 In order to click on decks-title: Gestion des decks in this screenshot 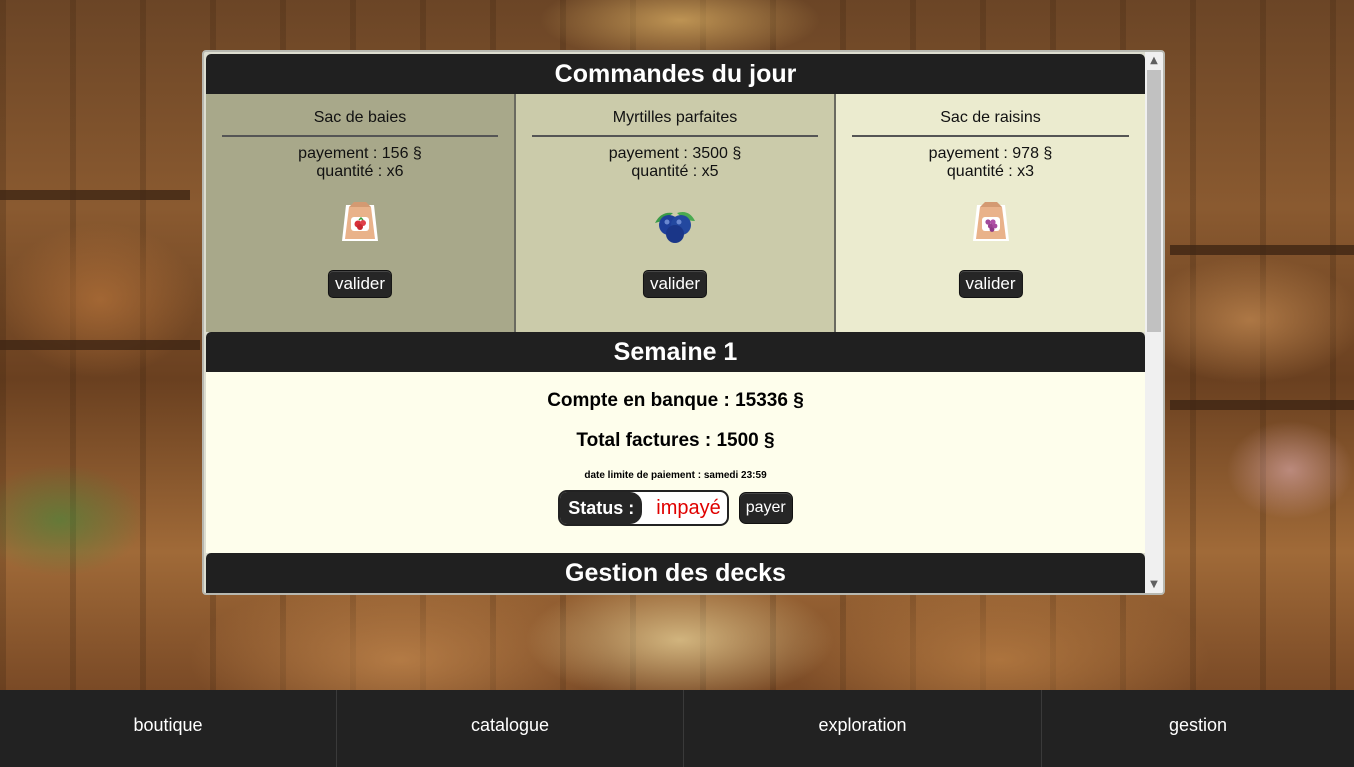, I will do `click(675, 573)`.